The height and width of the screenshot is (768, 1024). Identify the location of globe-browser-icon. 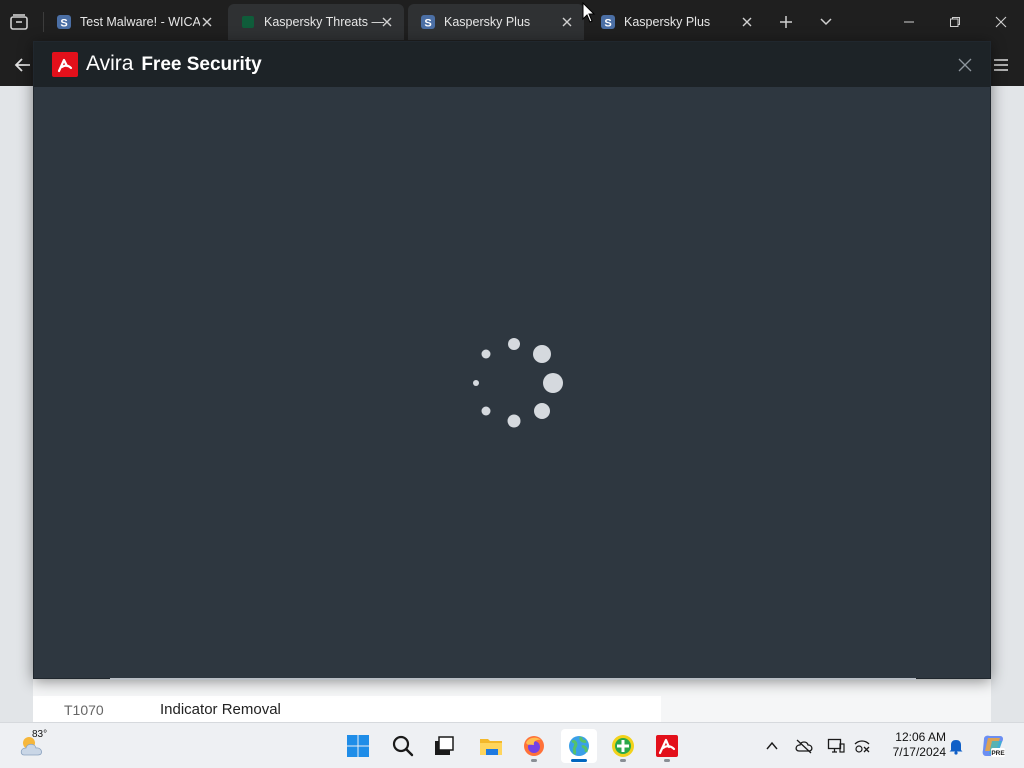
(579, 746).